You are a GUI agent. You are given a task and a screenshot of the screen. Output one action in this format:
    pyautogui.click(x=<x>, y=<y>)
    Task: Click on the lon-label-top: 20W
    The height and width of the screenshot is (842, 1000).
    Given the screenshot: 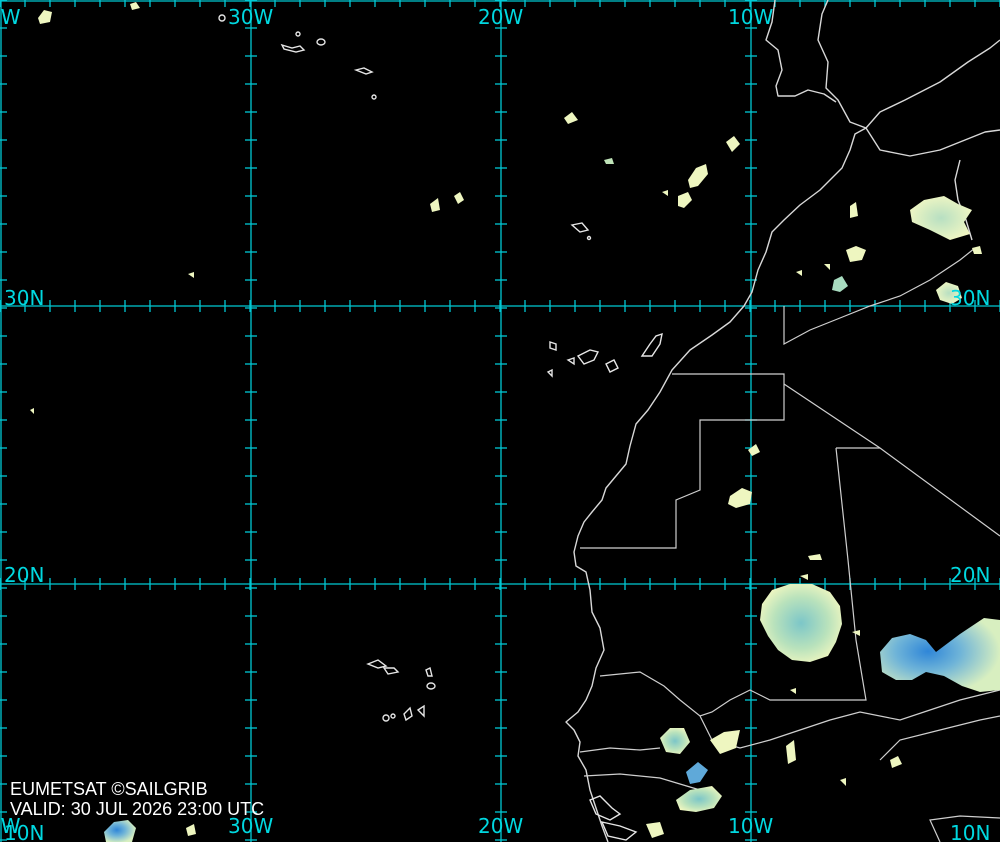 What is the action you would take?
    pyautogui.click(x=500, y=17)
    